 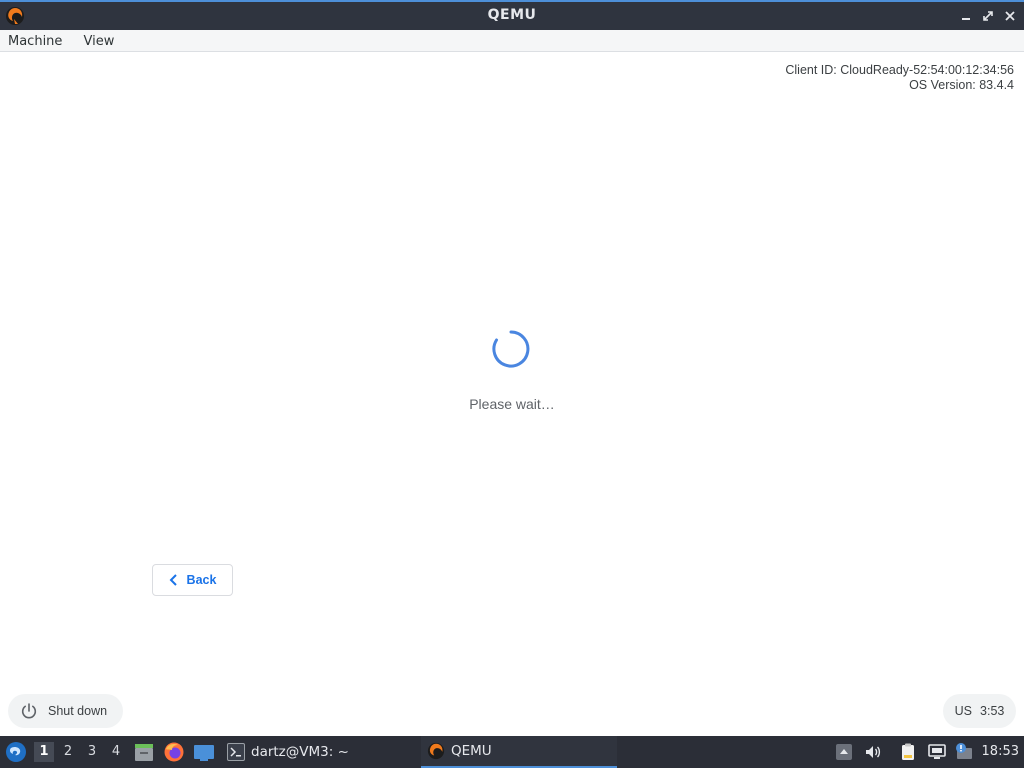 I want to click on chevron-left-icon, so click(x=173, y=580).